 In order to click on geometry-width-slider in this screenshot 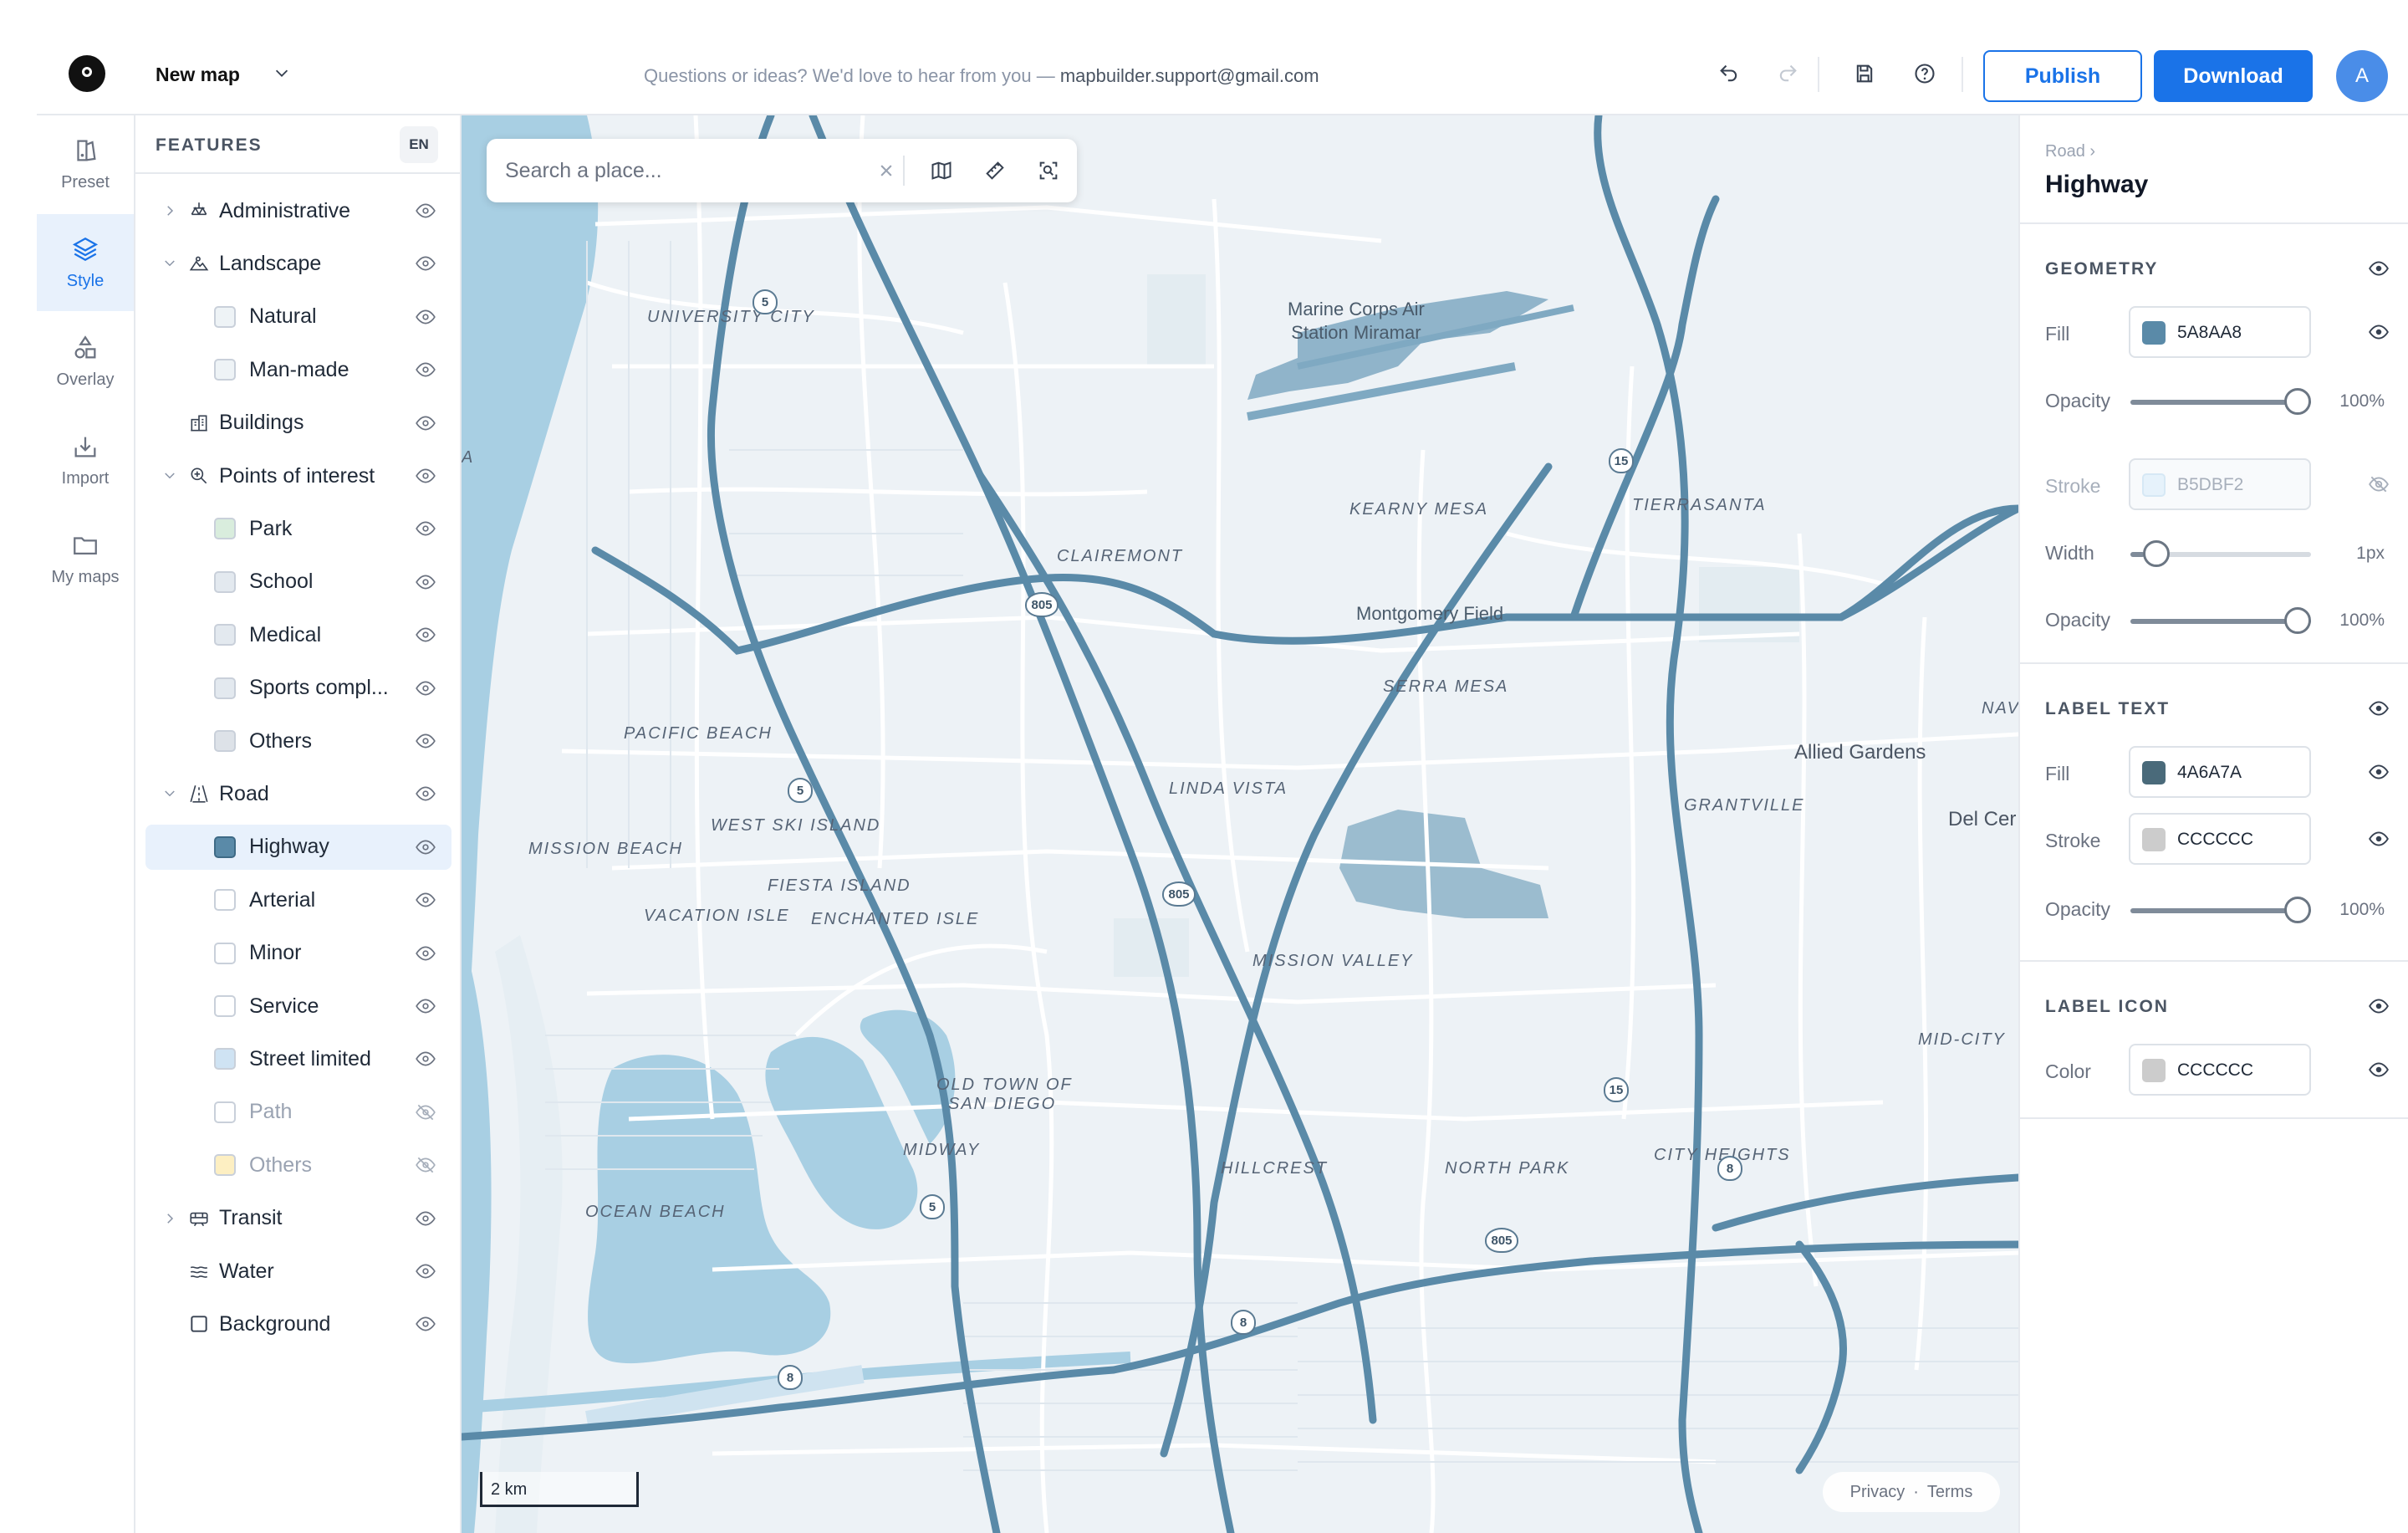, I will do `click(2220, 553)`.